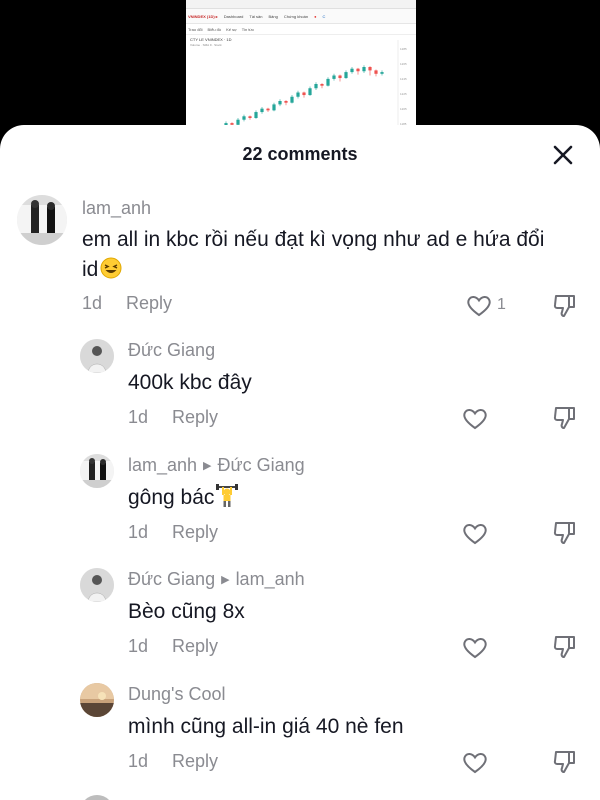  I want to click on comment-username: lam_anh, so click(116, 208).